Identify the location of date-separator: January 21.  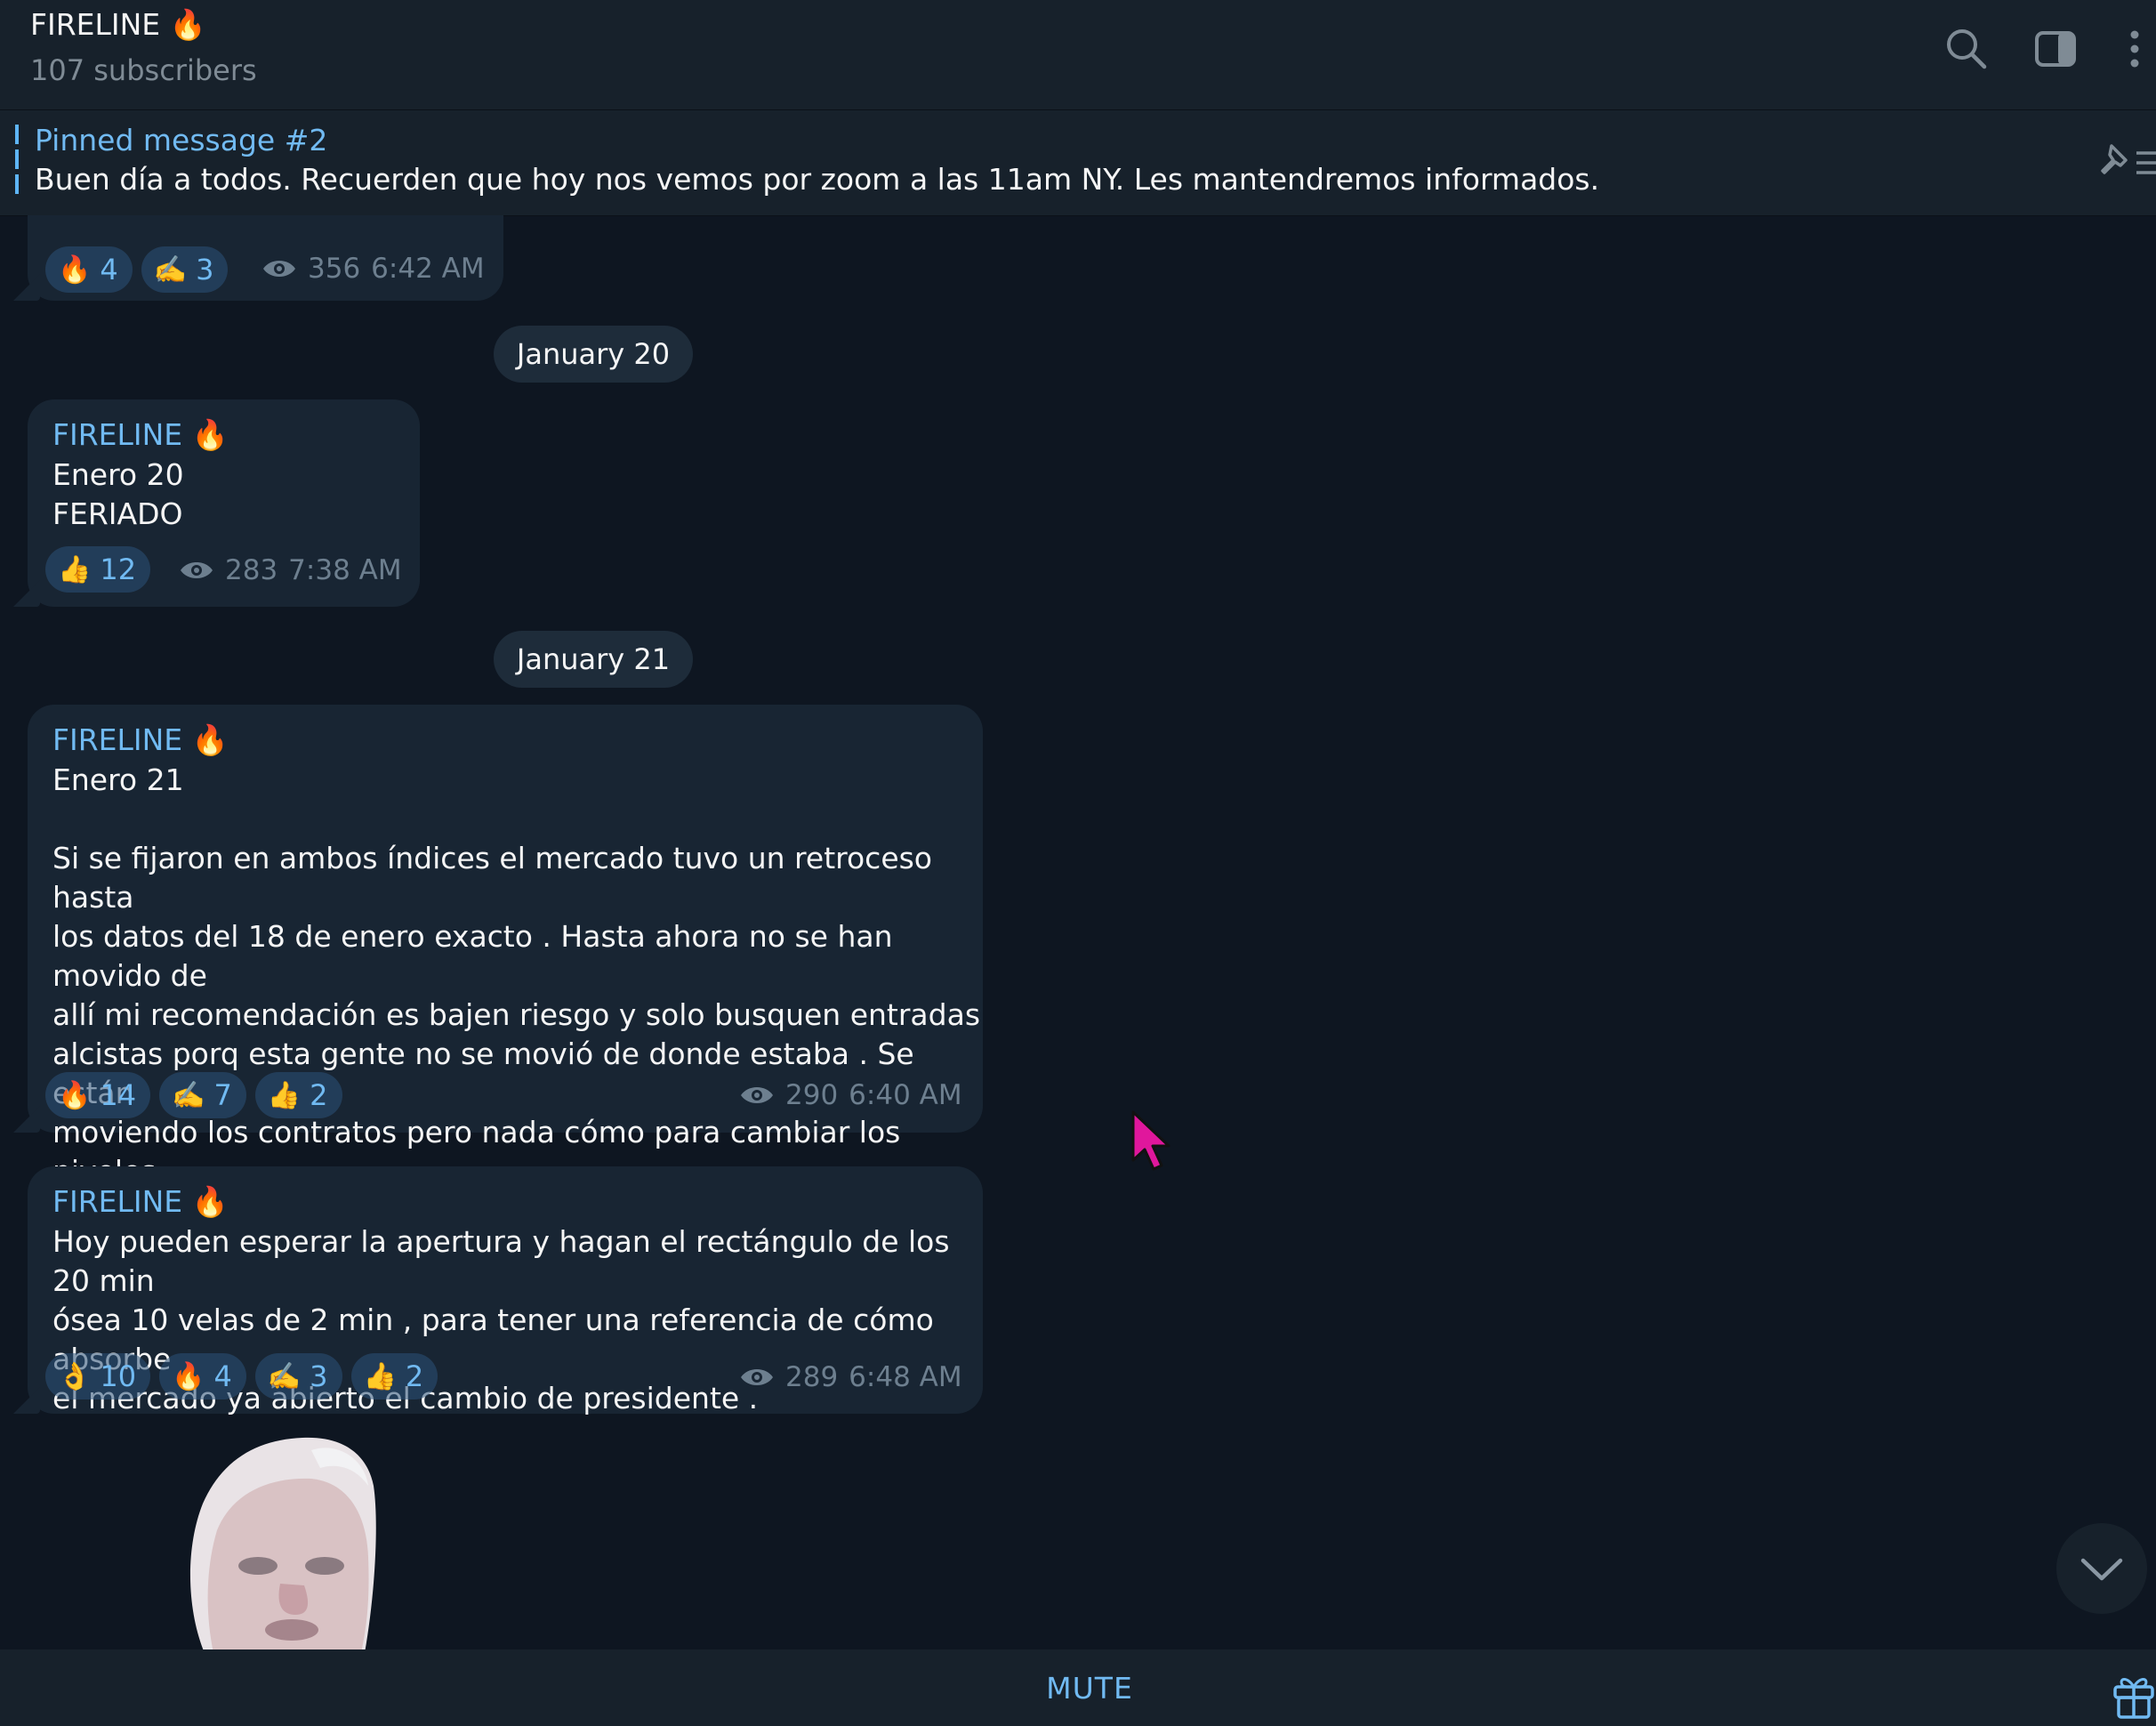
(593, 659).